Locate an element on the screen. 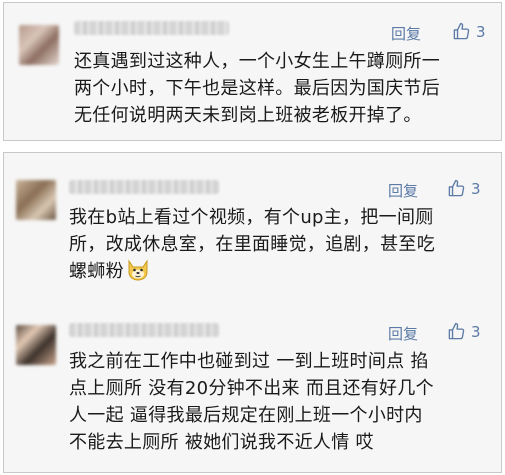  comment-line: 不能去上厕所 被她们说我不近人情 哎 is located at coordinates (221, 442).